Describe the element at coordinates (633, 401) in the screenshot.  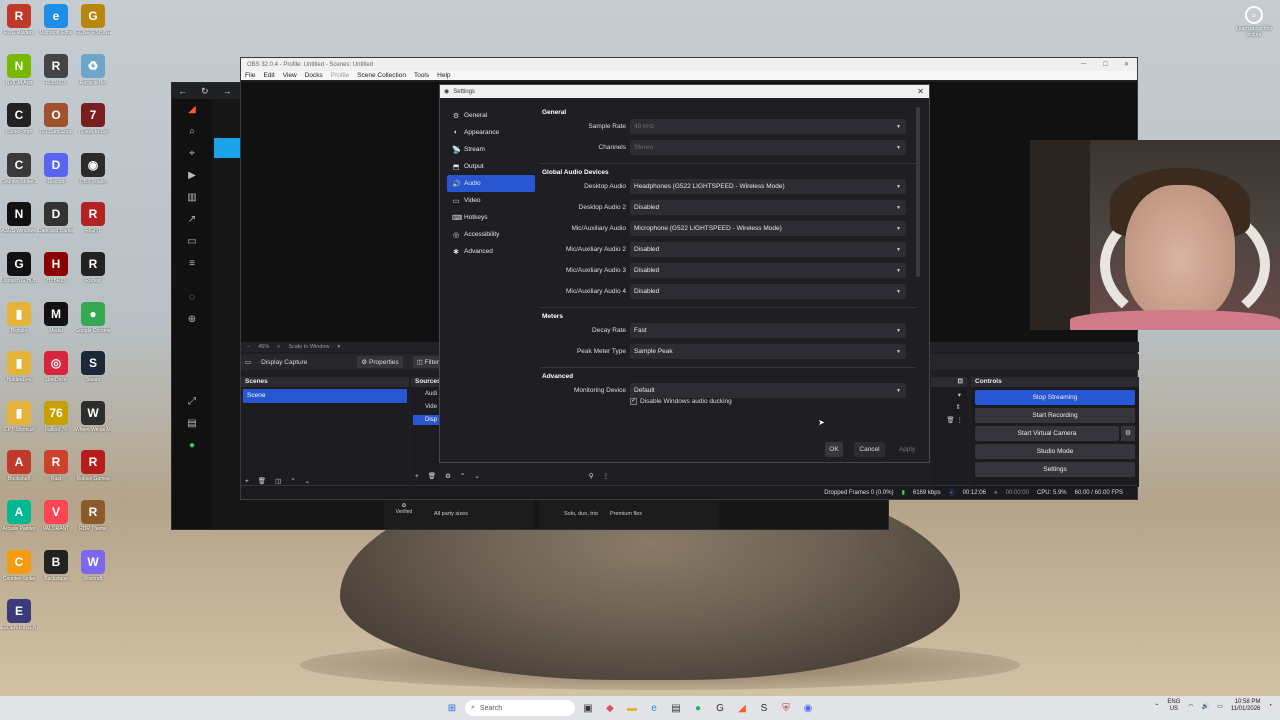
I see `ducking-checkbox: ✓` at that location.